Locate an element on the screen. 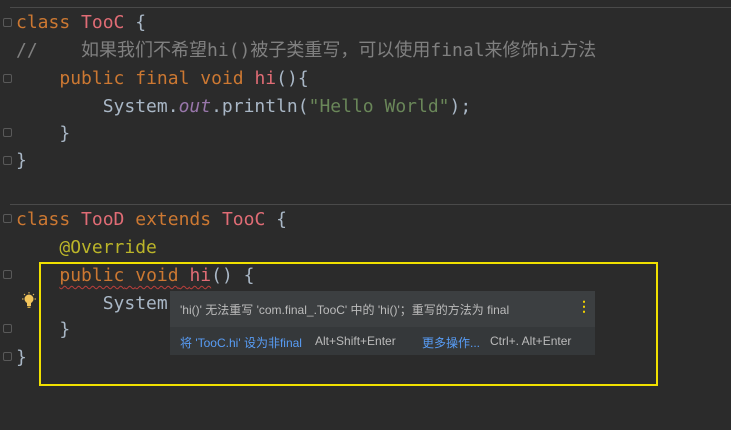  punctuation: (){ is located at coordinates (292, 78).